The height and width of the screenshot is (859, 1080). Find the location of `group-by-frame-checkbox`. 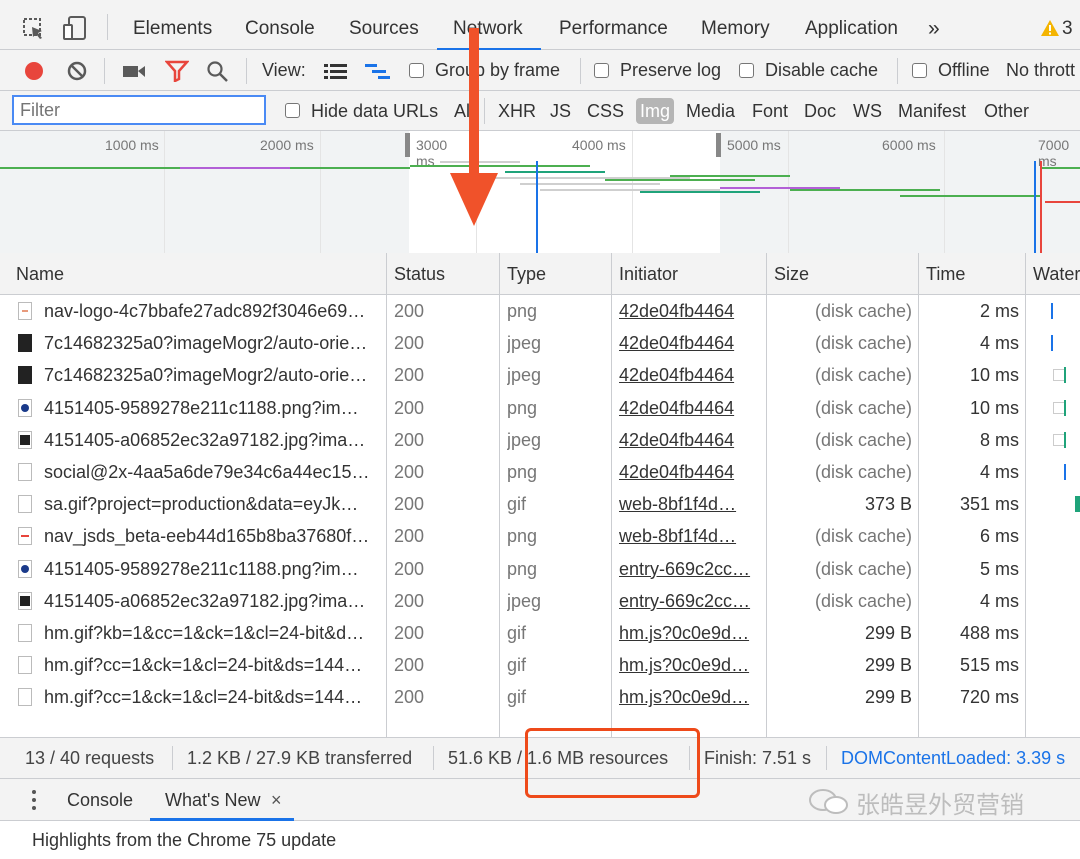

group-by-frame-checkbox is located at coordinates (416, 70).